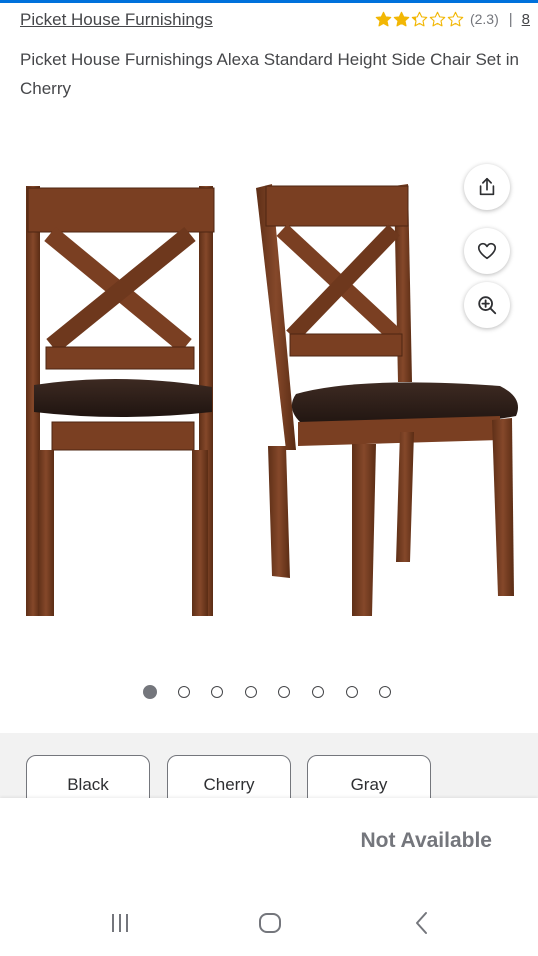 Image resolution: width=538 pixels, height=956 pixels. I want to click on availability-status: Not Available, so click(426, 840).